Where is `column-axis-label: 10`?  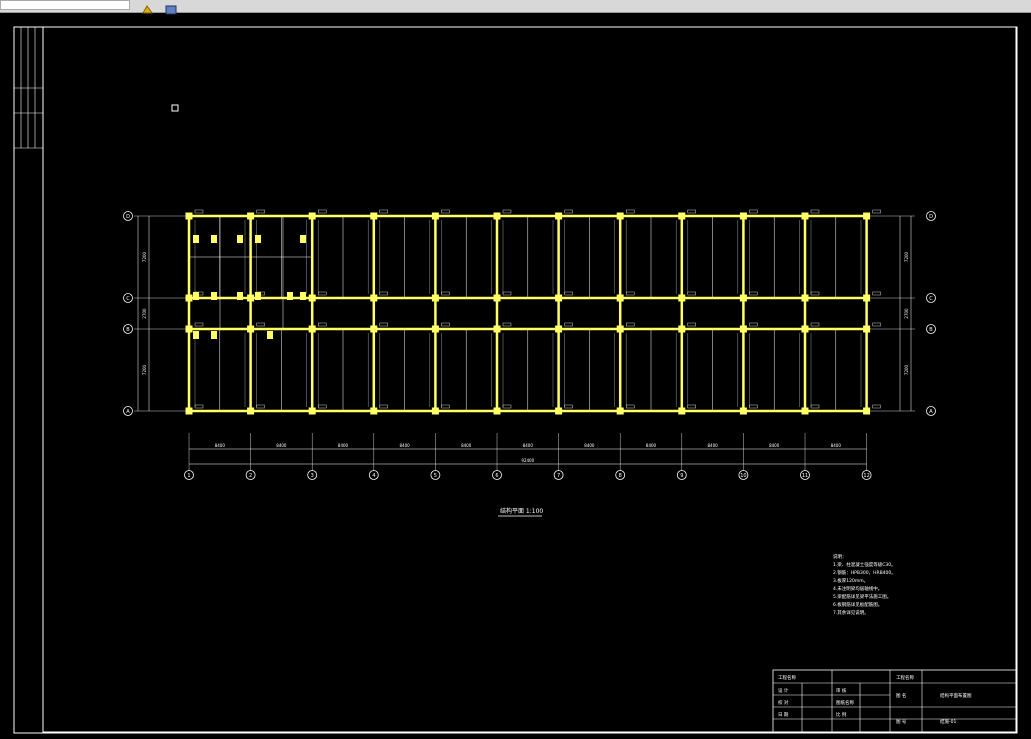 column-axis-label: 10 is located at coordinates (743, 476).